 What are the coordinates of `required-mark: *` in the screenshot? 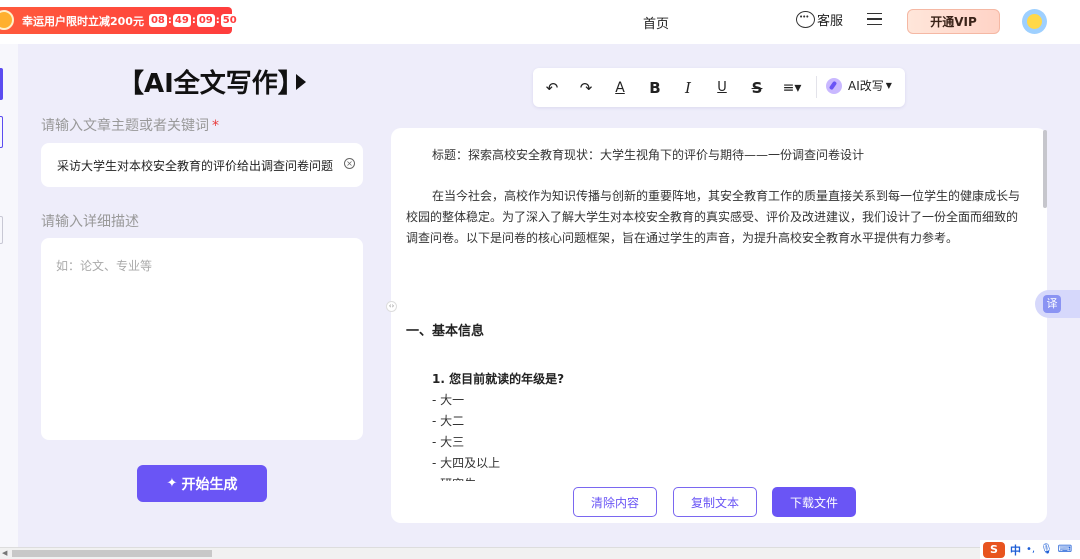 It's located at (215, 126).